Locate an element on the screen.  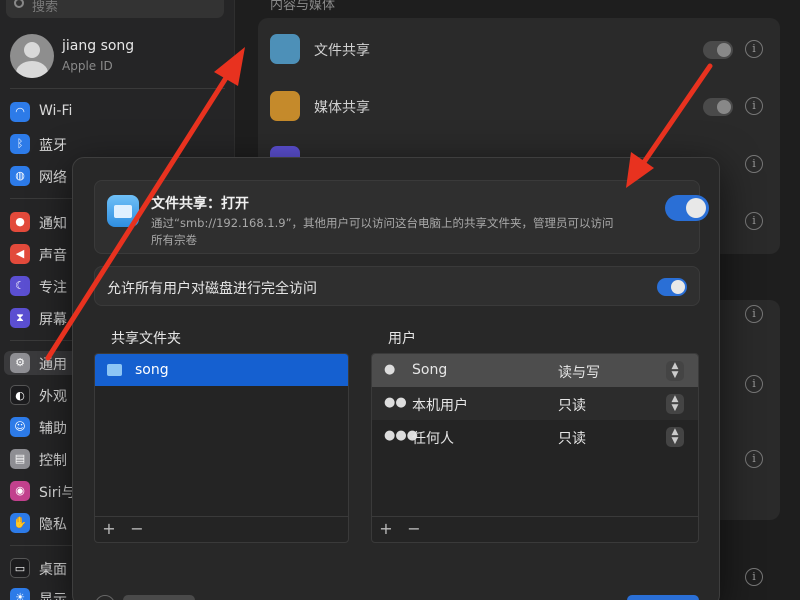
section-title: 内容与媒体 is located at coordinates (303, 6).